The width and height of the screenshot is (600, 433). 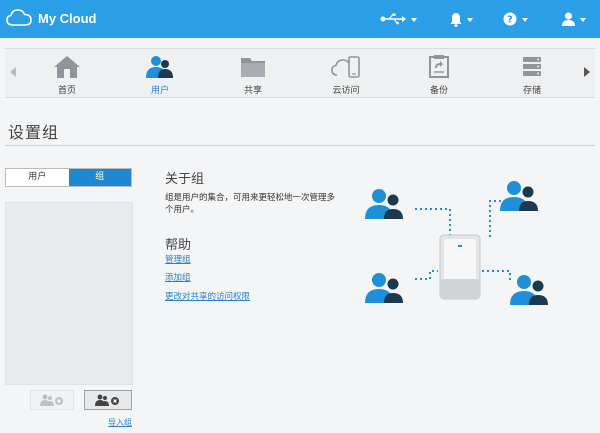 What do you see at coordinates (532, 66) in the screenshot?
I see `storage-icon` at bounding box center [532, 66].